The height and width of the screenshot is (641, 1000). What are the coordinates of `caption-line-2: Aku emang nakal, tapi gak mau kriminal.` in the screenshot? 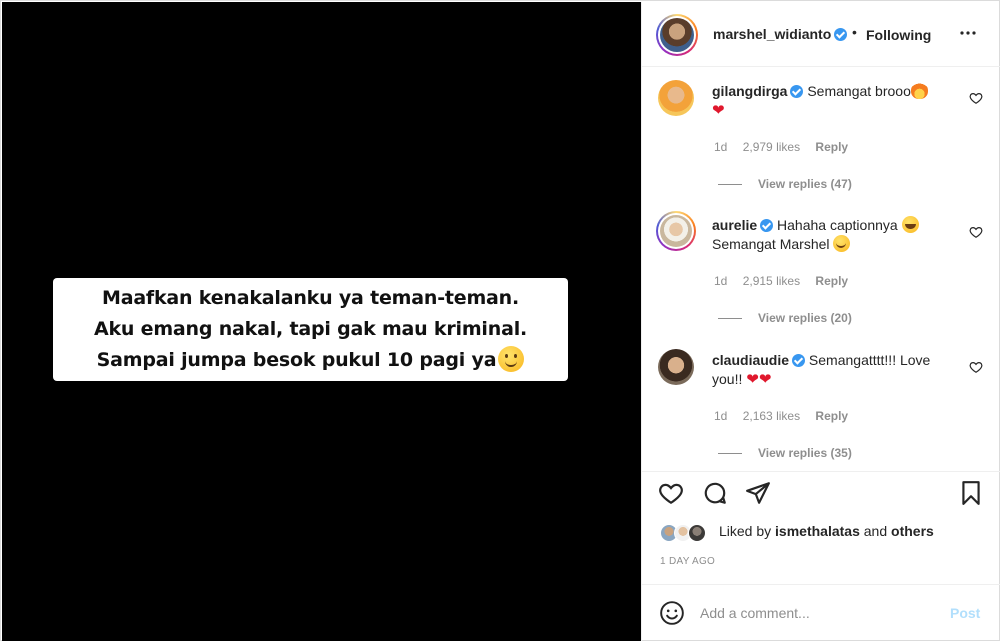 It's located at (310, 329).